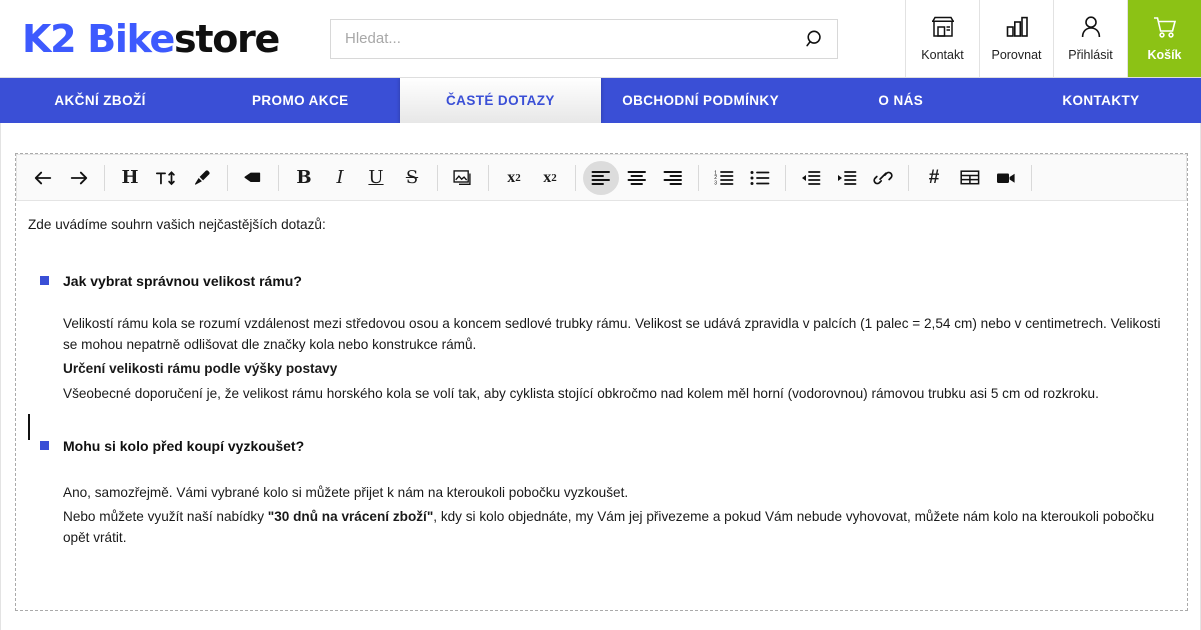  What do you see at coordinates (350, 517) in the screenshot?
I see `faq-text-bold: "30 dnů na vrácení zboží"` at bounding box center [350, 517].